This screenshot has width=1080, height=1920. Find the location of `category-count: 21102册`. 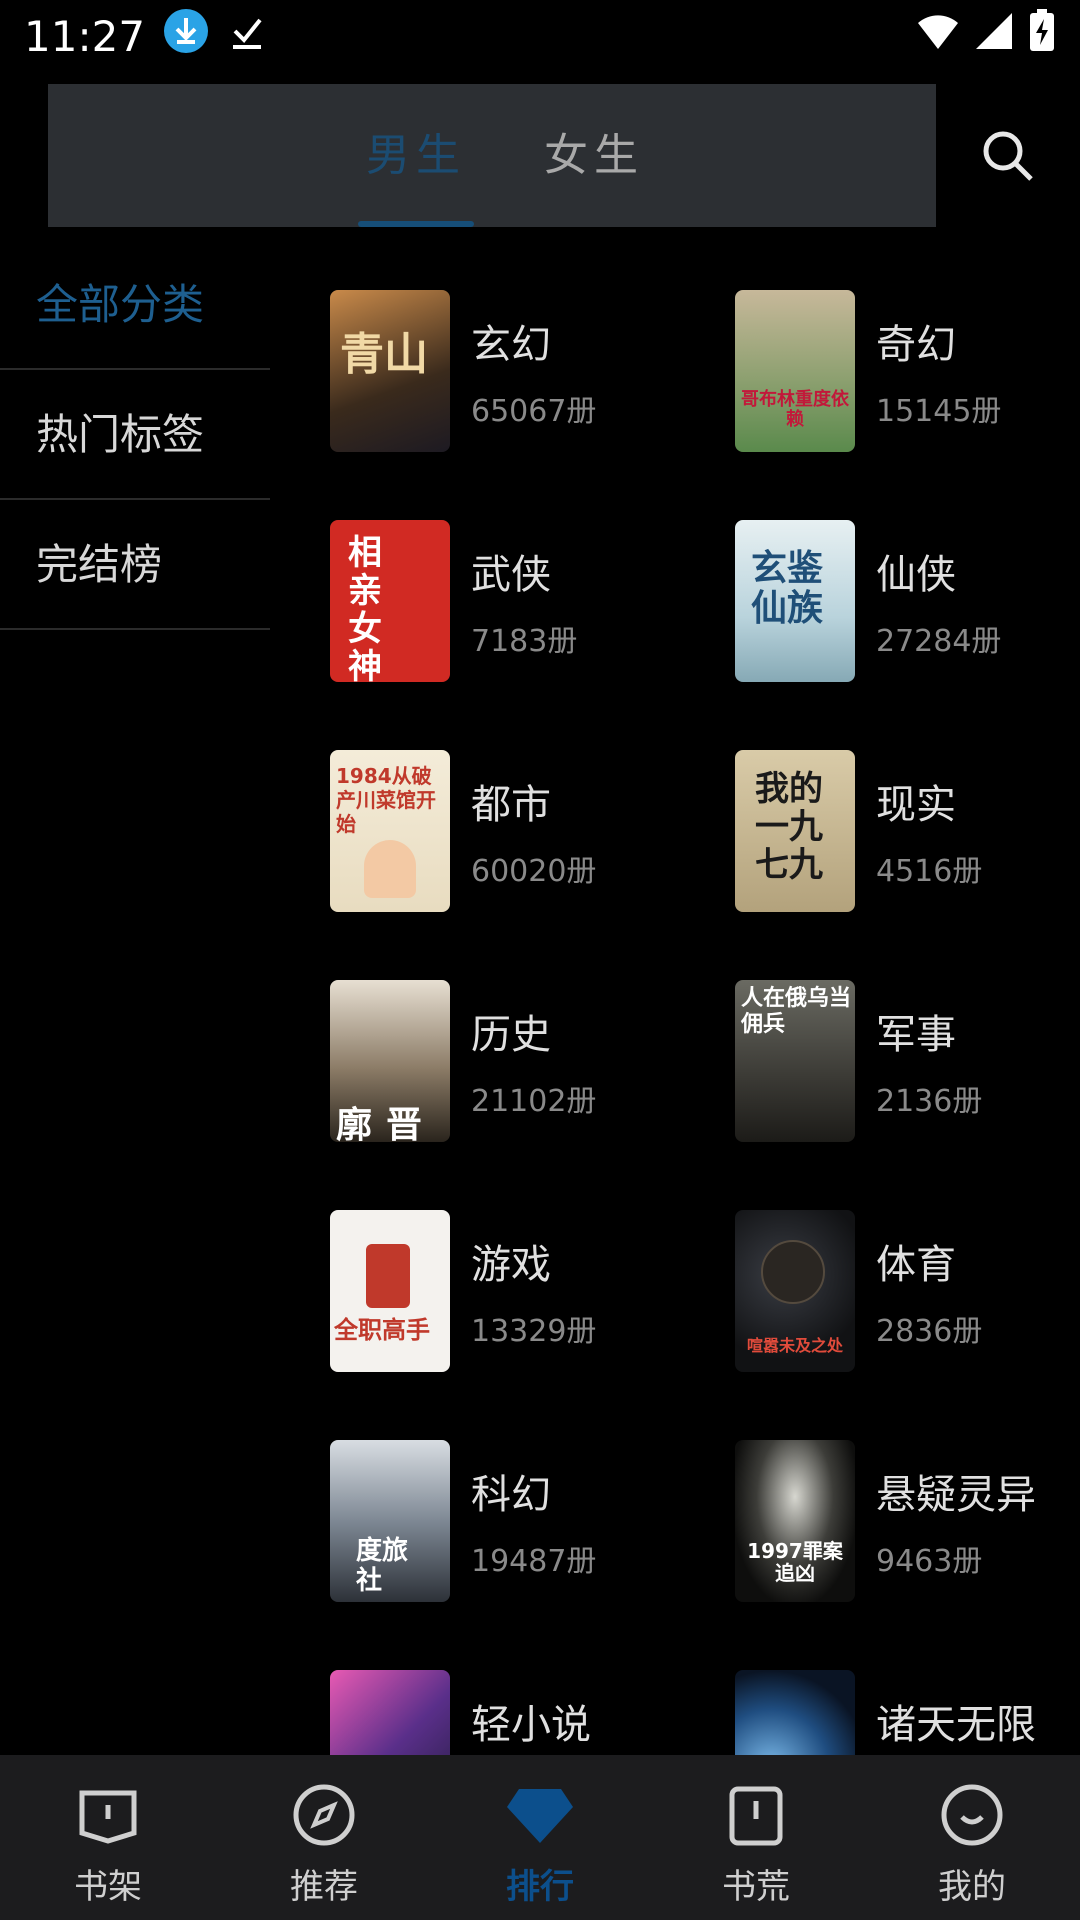

category-count: 21102册 is located at coordinates (534, 1101).